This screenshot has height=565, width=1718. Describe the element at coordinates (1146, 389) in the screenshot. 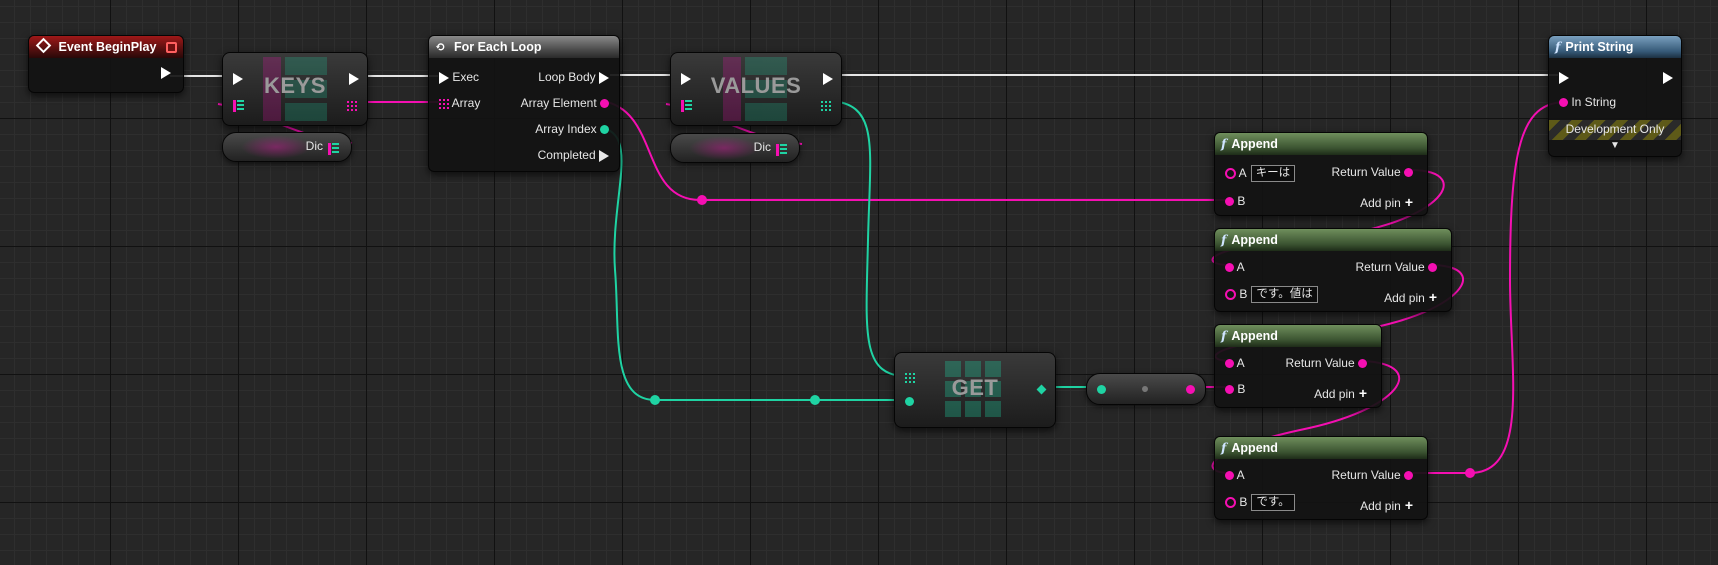

I see `int-to-string-conversion-node` at that location.